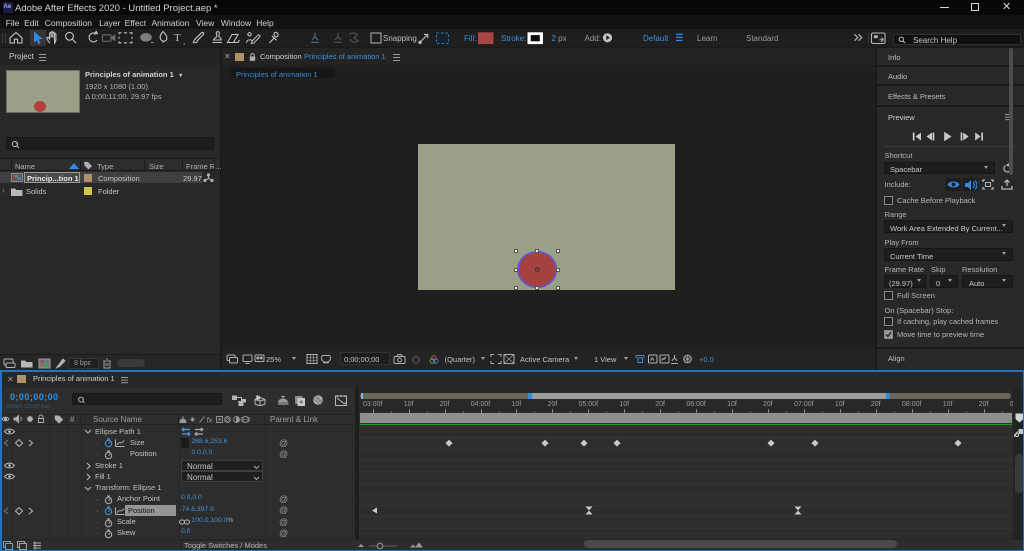  What do you see at coordinates (117, 419) in the screenshot?
I see `svg-text: Source Name` at bounding box center [117, 419].